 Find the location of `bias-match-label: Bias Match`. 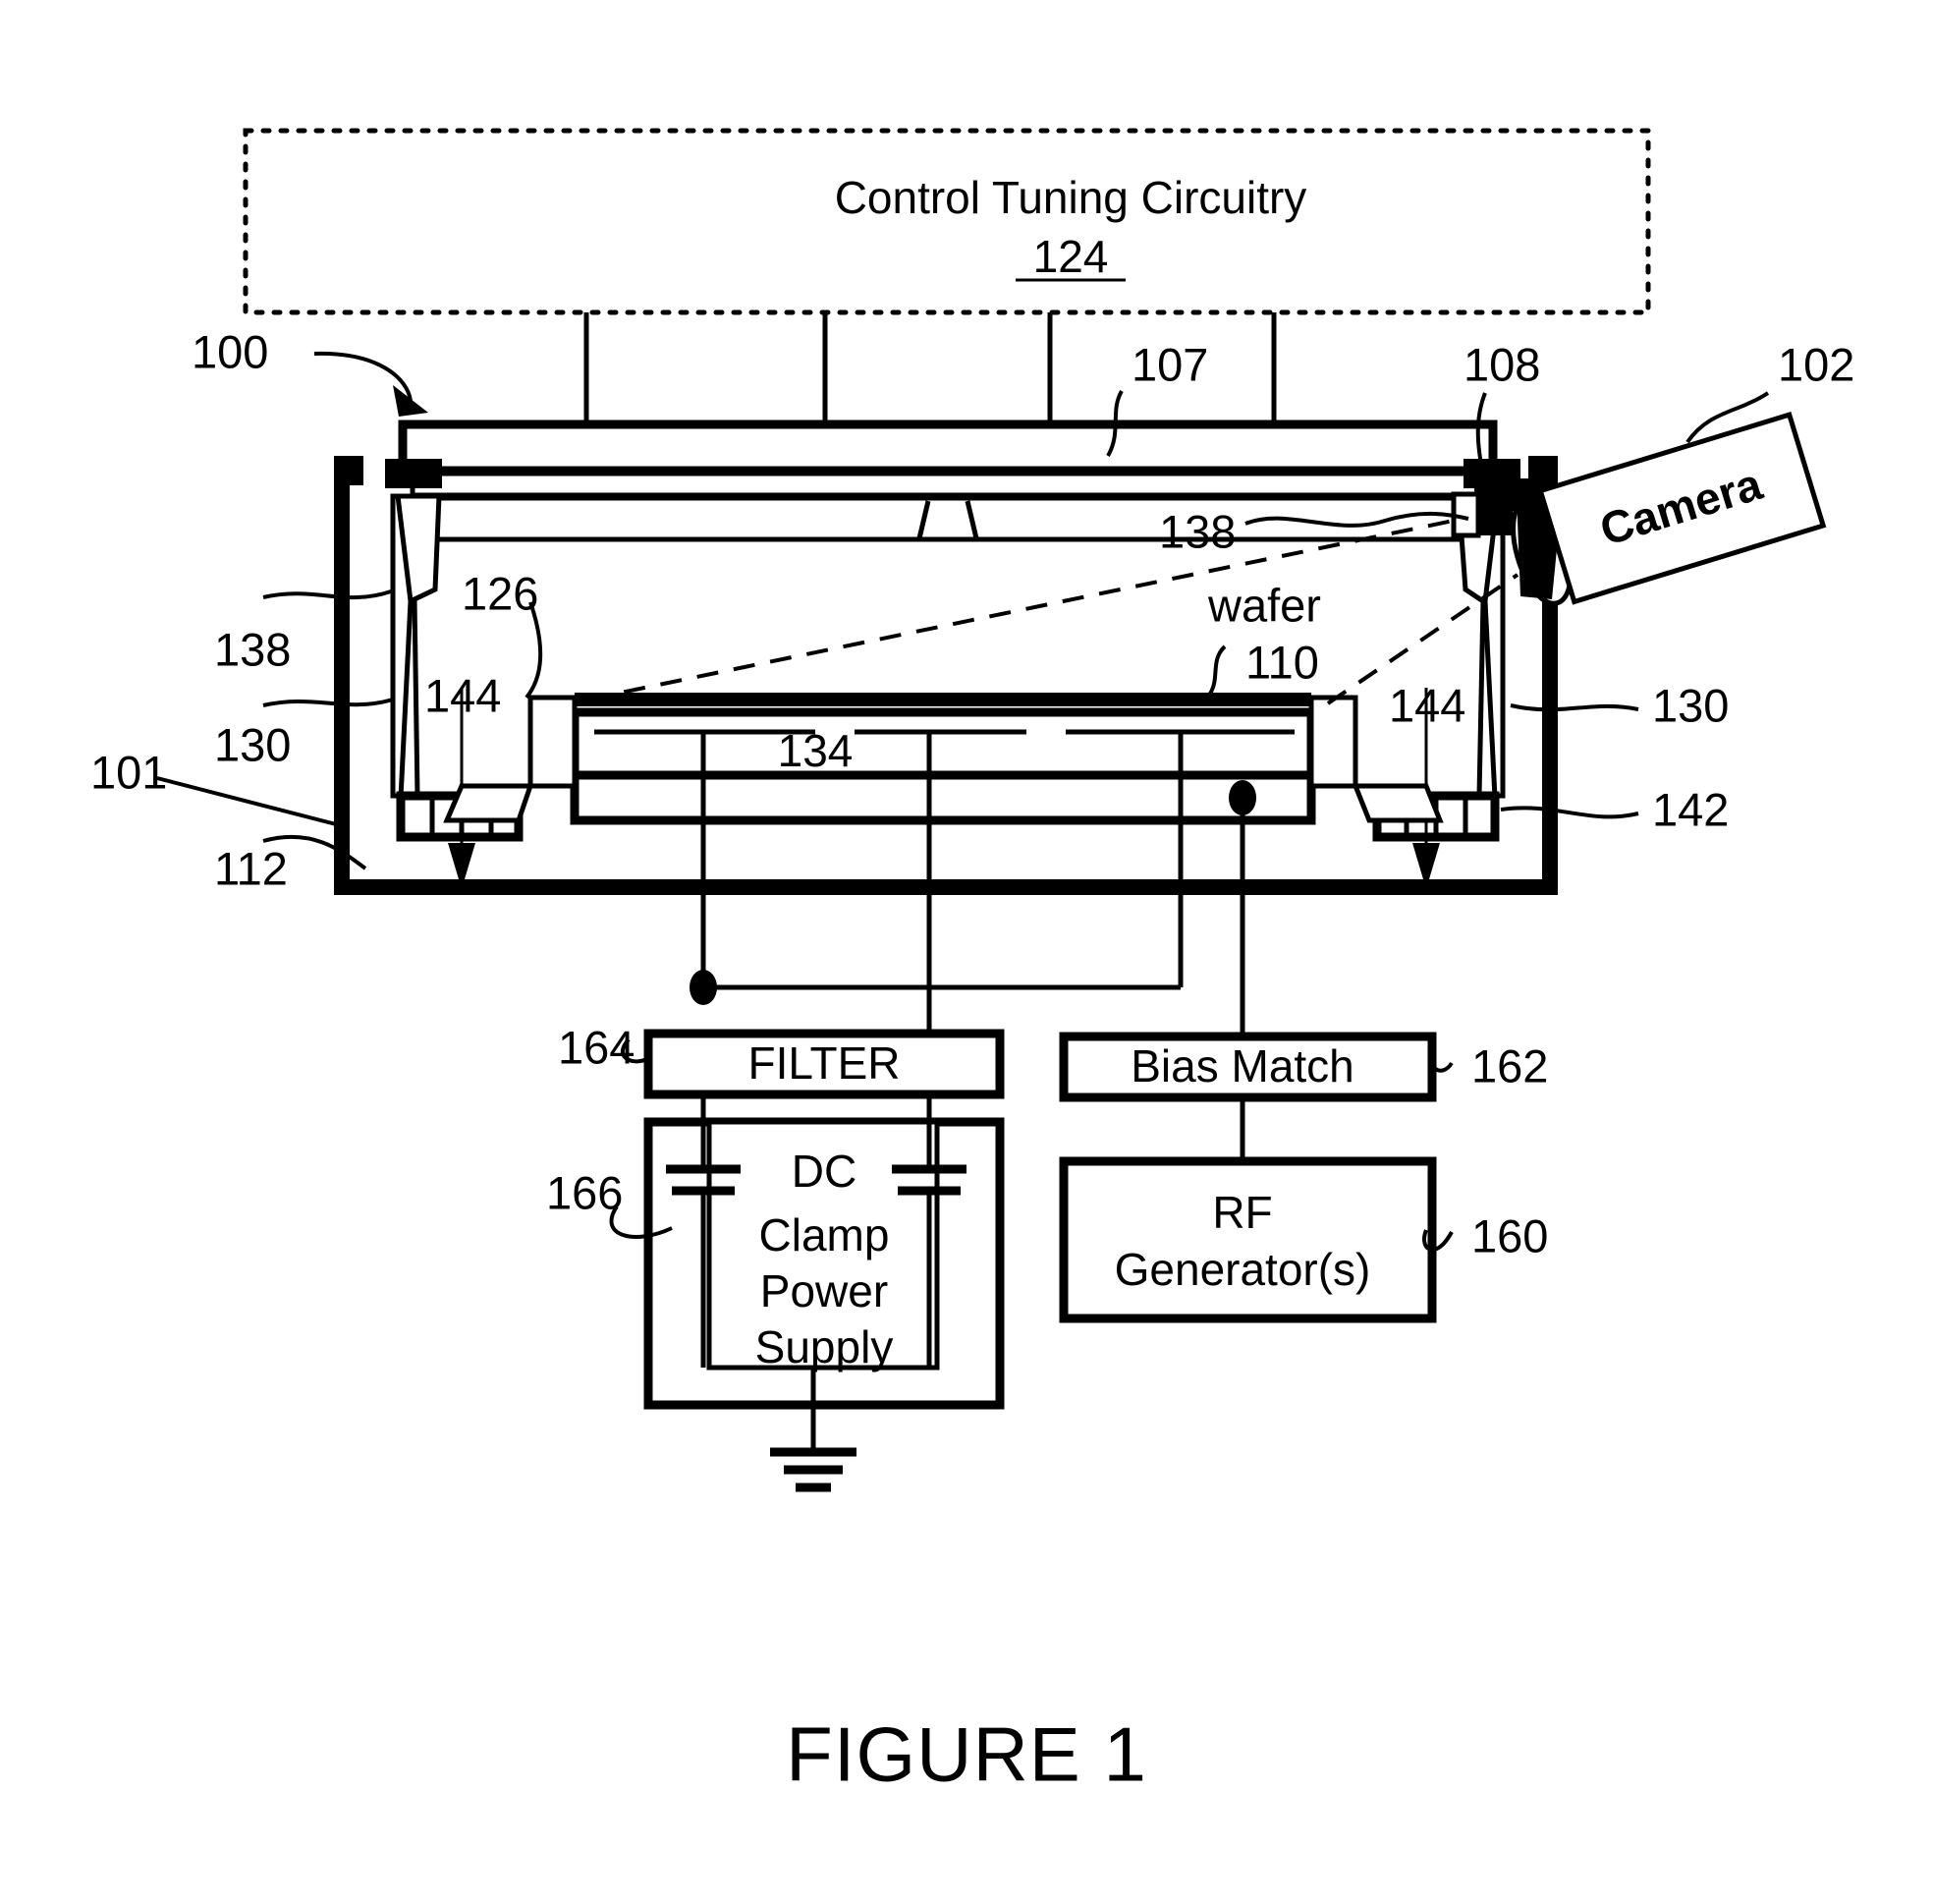

bias-match-label: Bias Match is located at coordinates (1242, 1066).